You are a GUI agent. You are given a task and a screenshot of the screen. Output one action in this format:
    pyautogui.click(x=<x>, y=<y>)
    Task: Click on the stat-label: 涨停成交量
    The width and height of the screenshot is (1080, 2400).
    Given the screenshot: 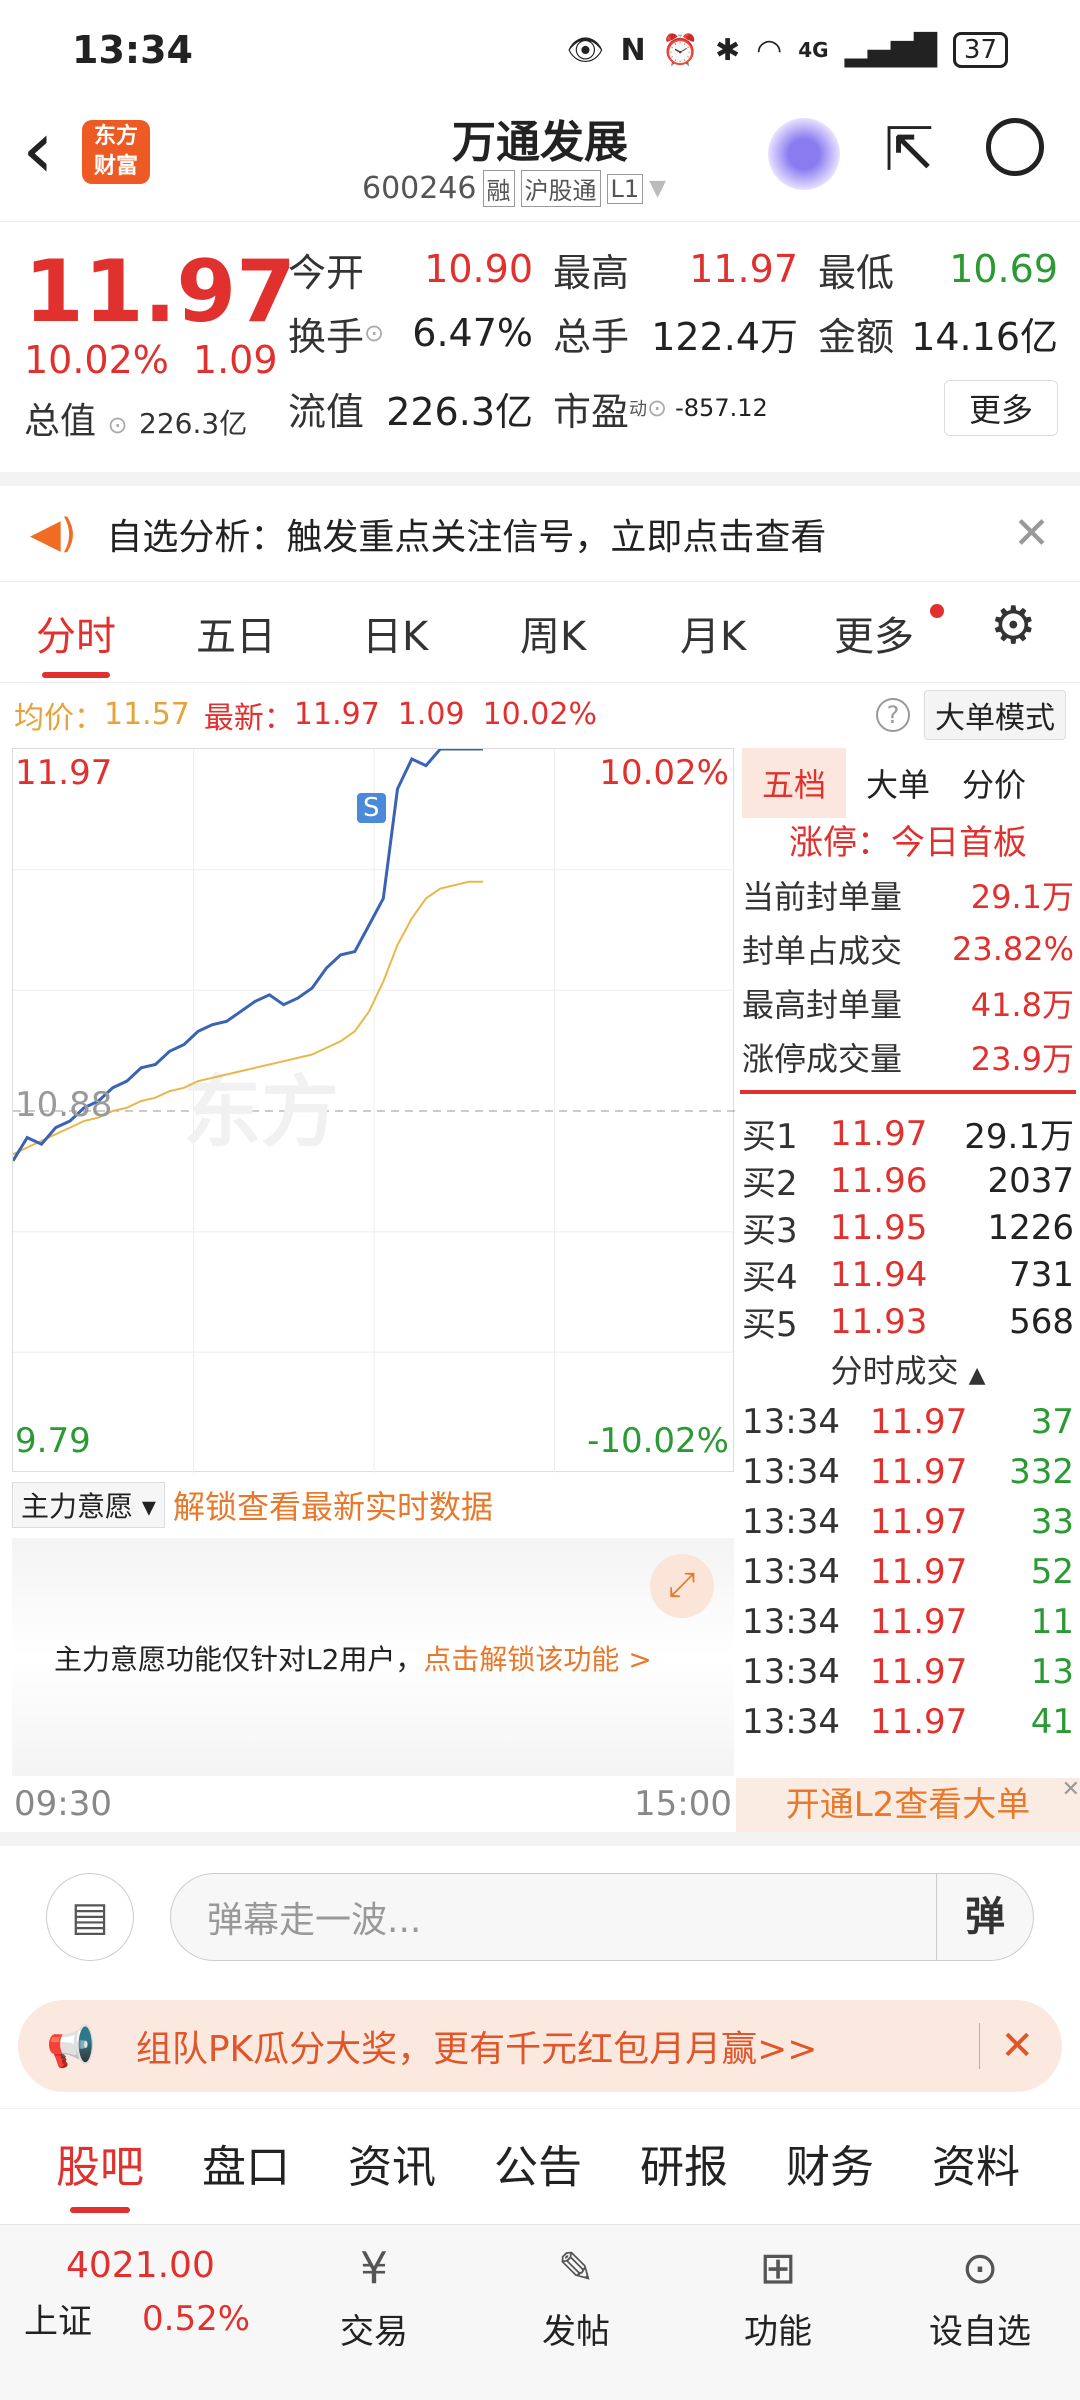 What is the action you would take?
    pyautogui.click(x=822, y=1059)
    